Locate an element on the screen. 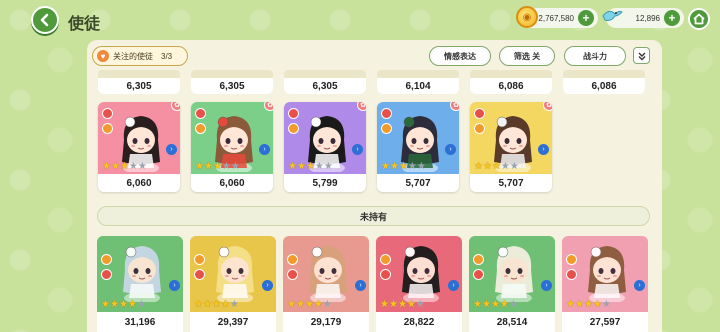 This screenshot has width=720, height=332. back-arrow-icon is located at coordinates (44, 20).